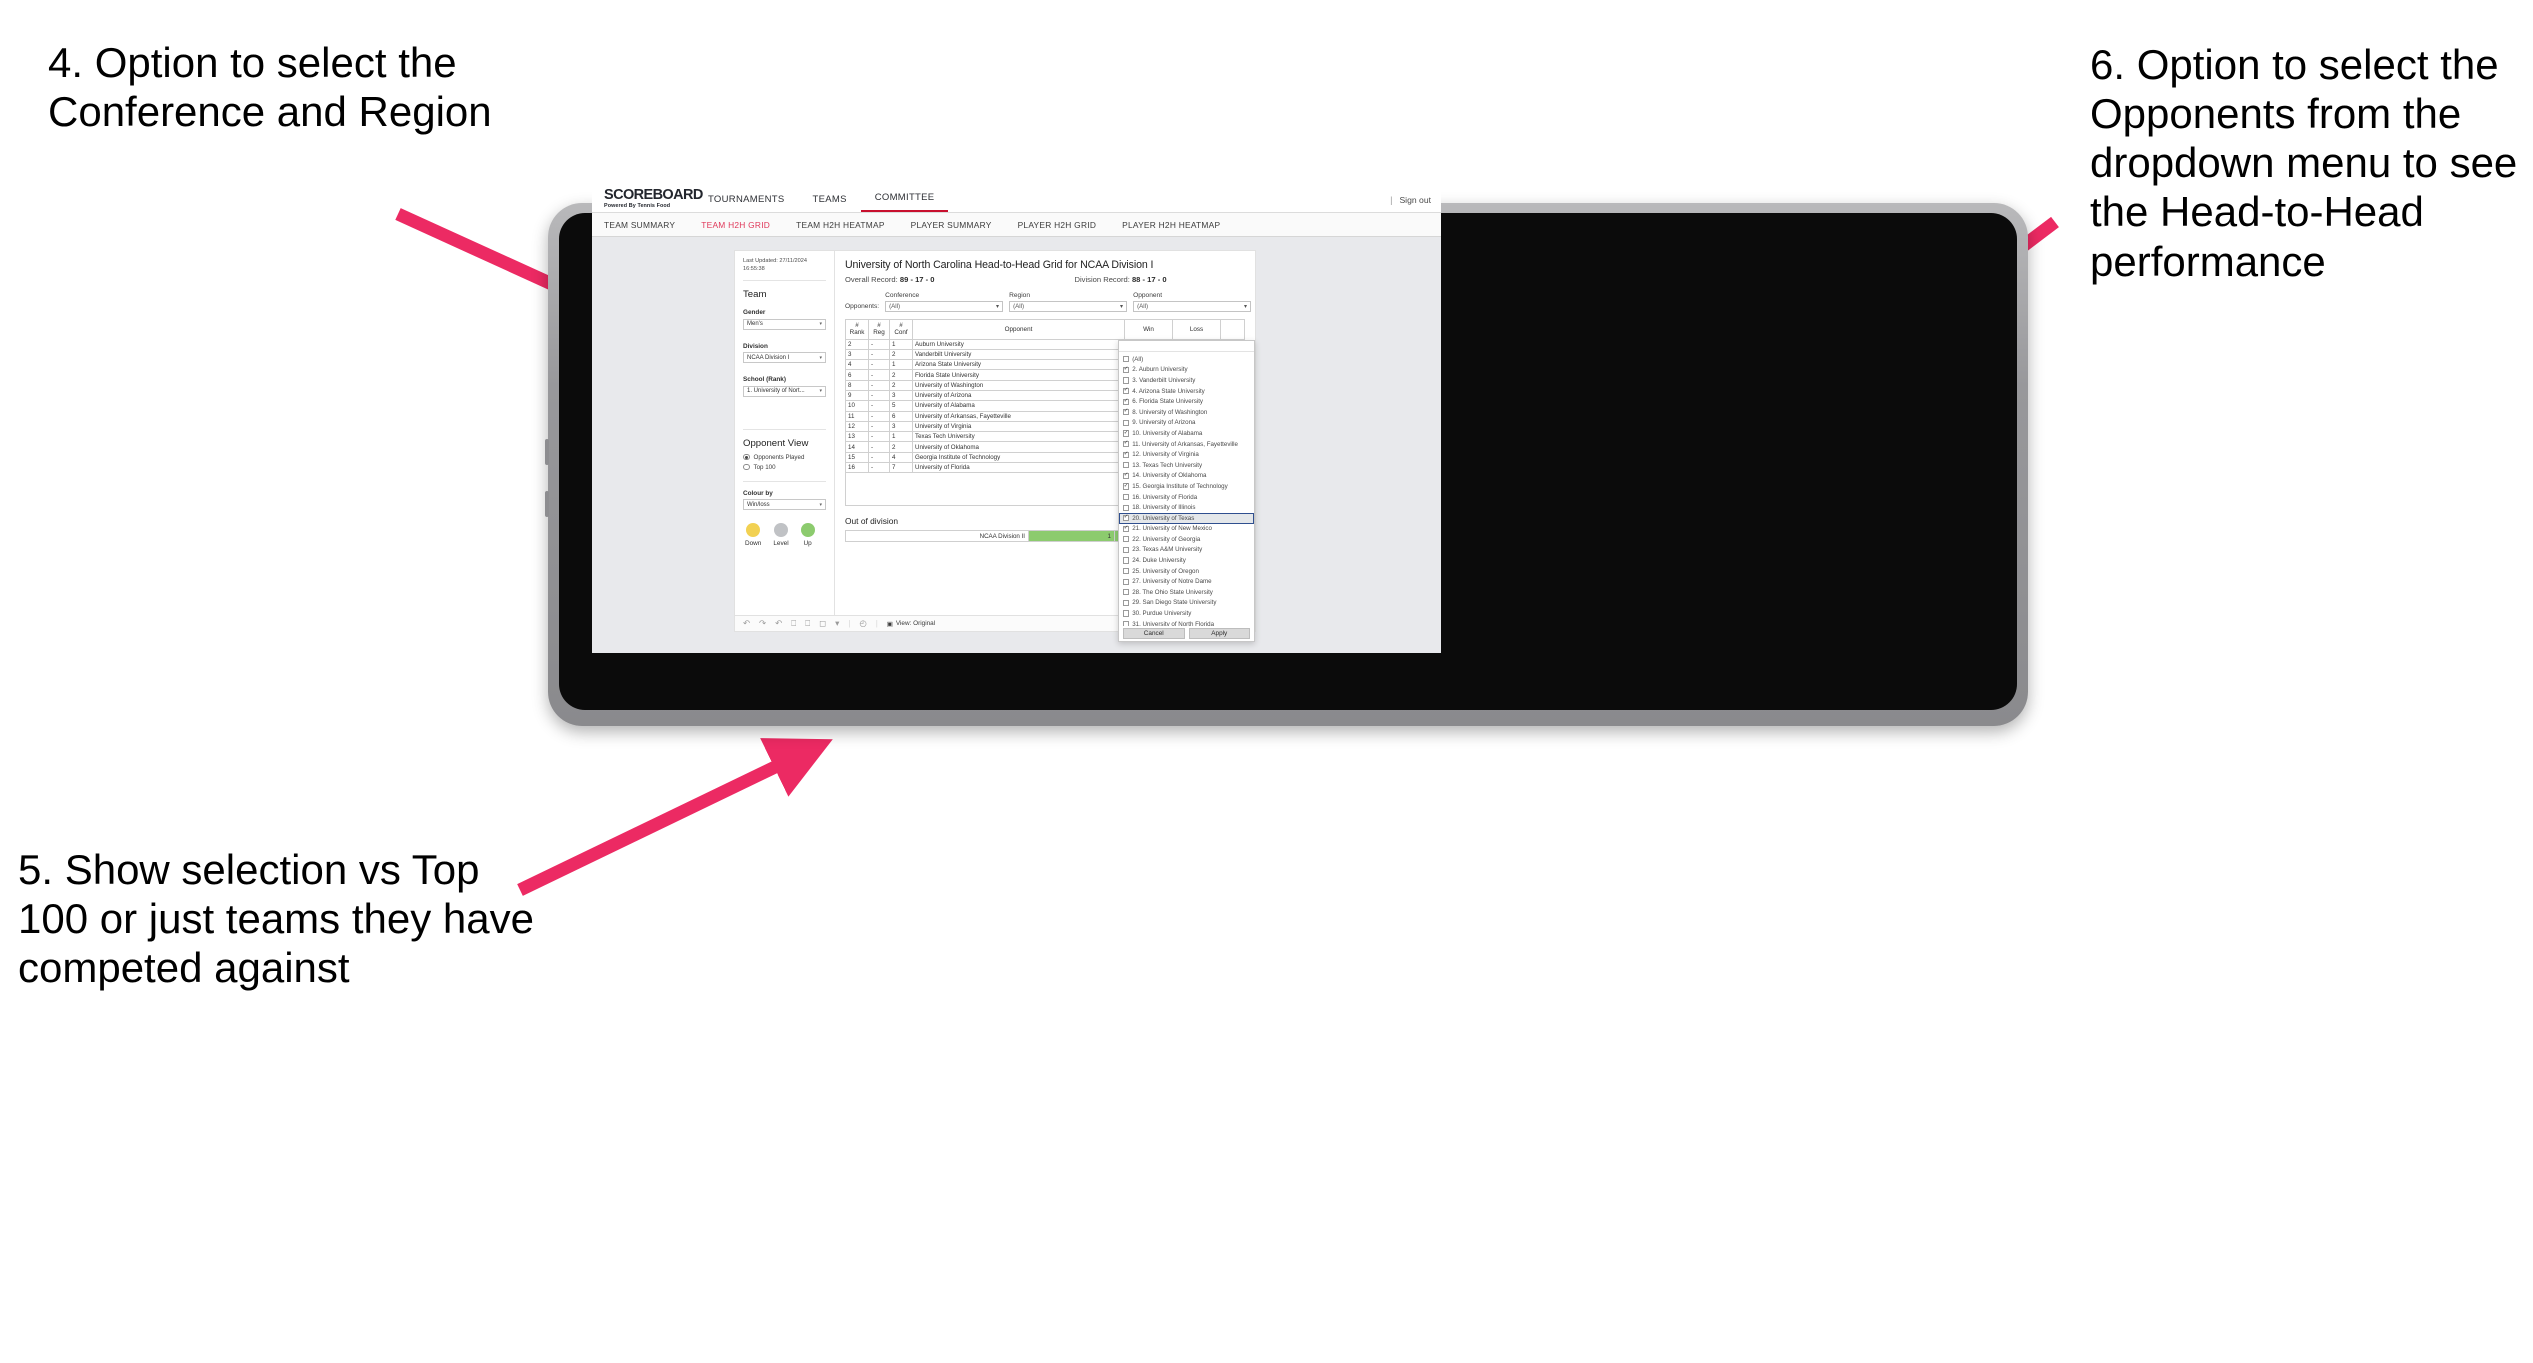  I want to click on nav-item-tournaments: TOURNAMENTS, so click(746, 203).